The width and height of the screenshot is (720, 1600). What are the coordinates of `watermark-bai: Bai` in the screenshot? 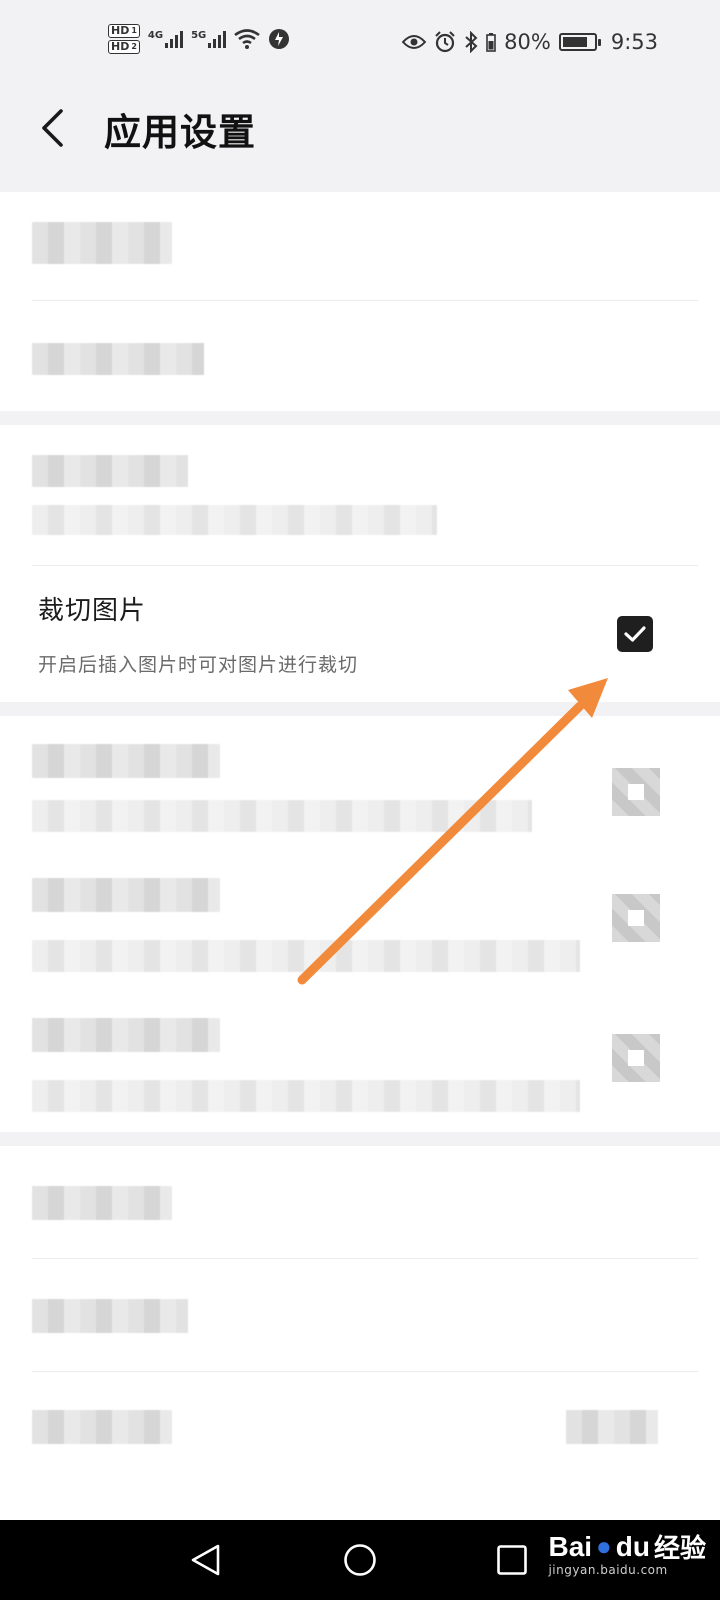 It's located at (570, 1546).